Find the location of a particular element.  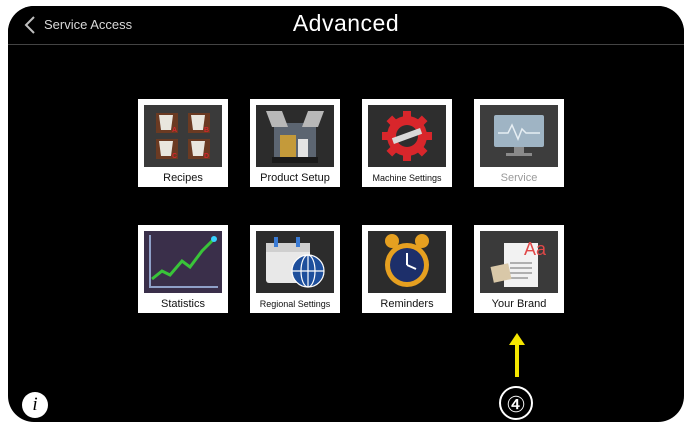

page-title: Advanced is located at coordinates (346, 23).